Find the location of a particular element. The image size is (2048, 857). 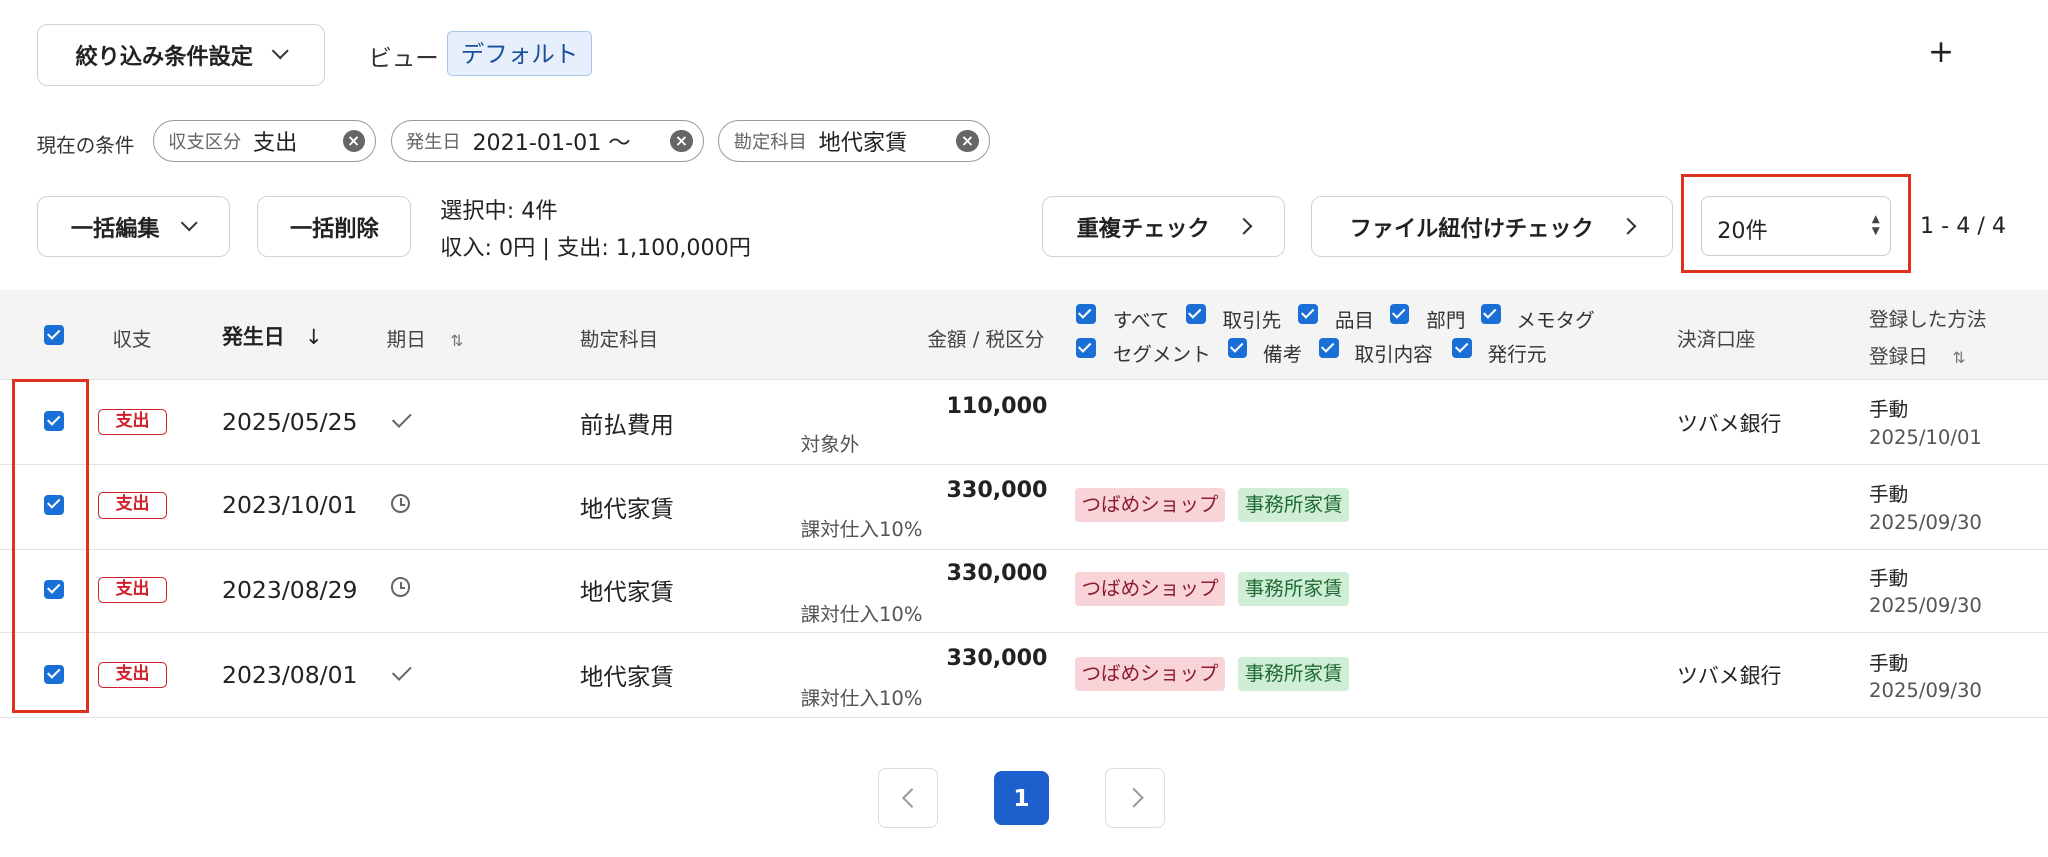

tag-filter-label: 品目 is located at coordinates (1354, 321).